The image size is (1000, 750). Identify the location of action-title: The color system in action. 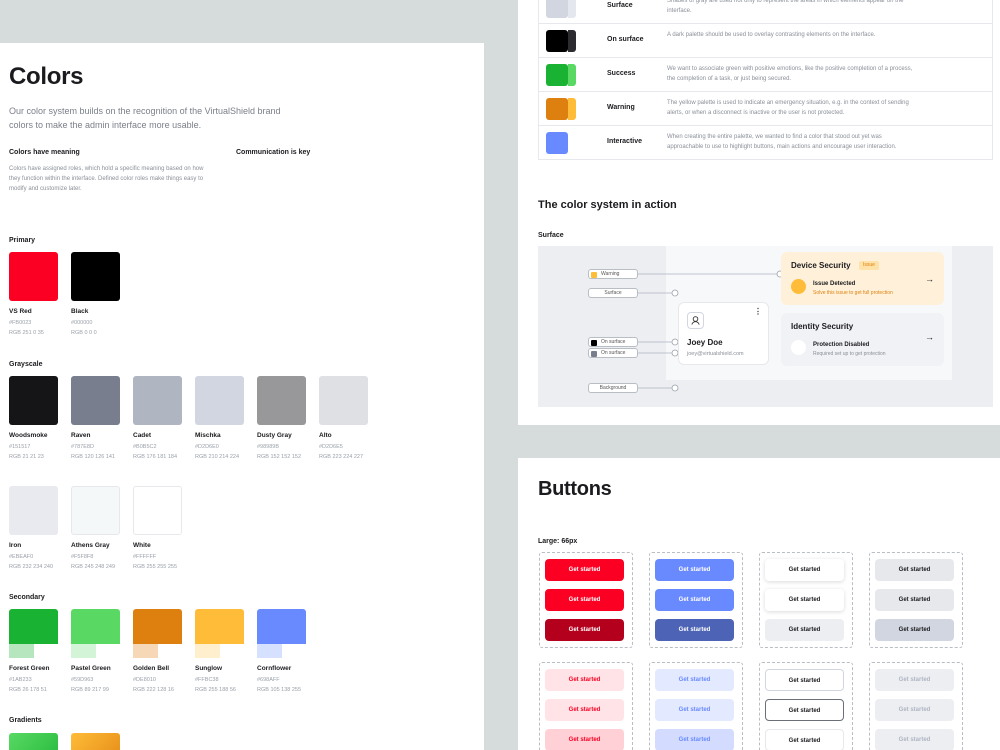
(607, 205).